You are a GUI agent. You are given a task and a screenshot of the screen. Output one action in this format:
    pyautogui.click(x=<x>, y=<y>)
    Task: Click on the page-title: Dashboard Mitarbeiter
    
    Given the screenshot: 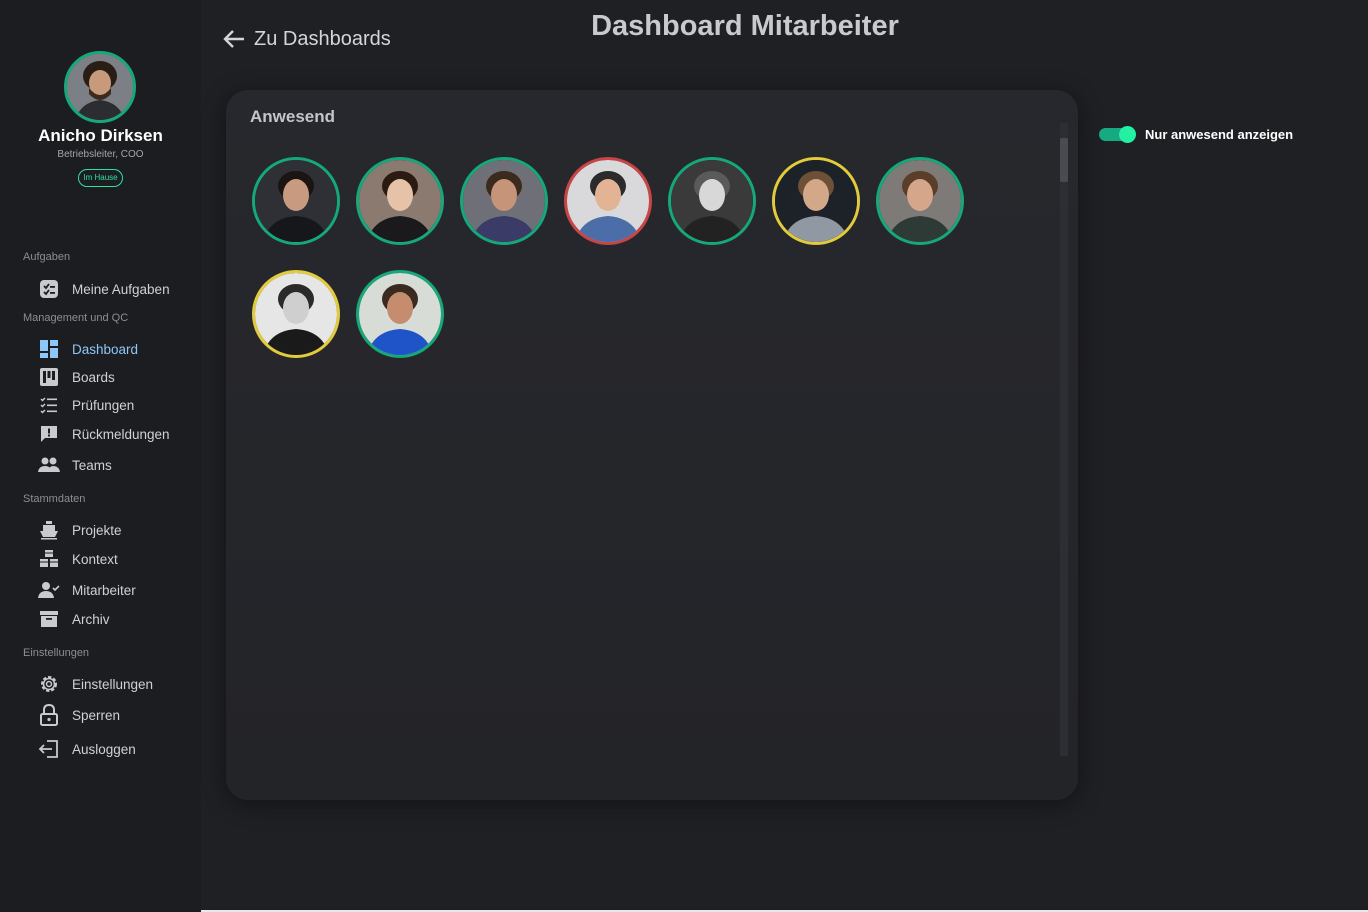 What is the action you would take?
    pyautogui.click(x=745, y=26)
    